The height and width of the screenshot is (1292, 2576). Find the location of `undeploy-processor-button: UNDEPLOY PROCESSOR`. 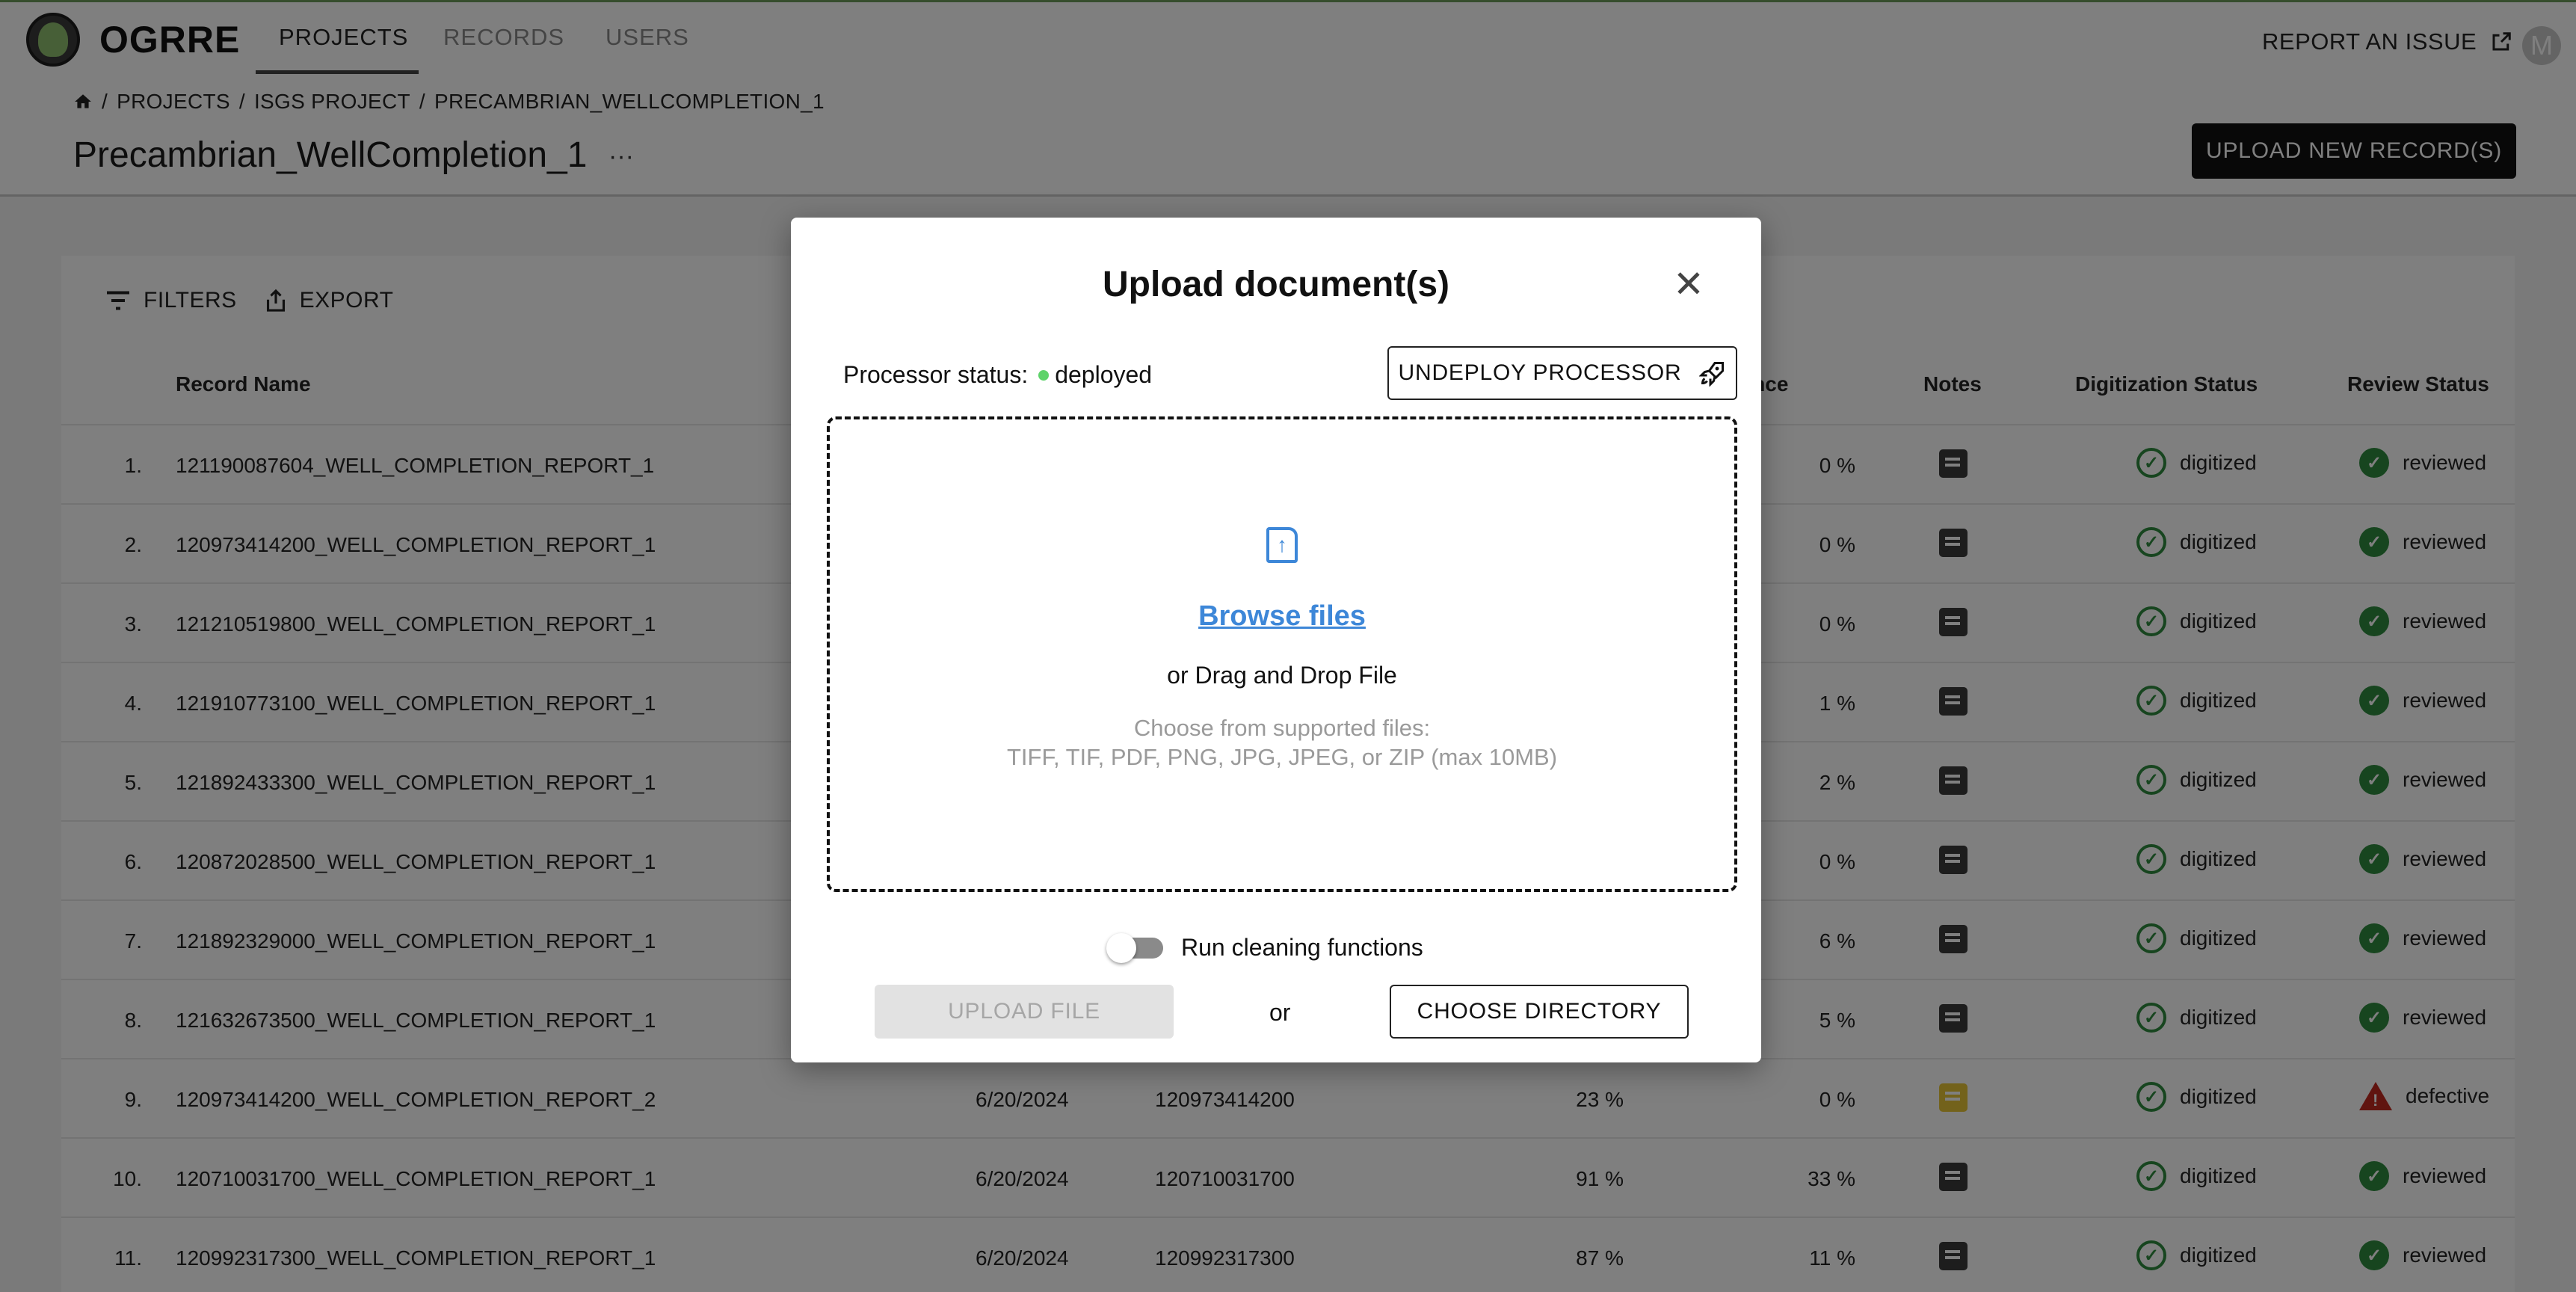

undeploy-processor-button: UNDEPLOY PROCESSOR is located at coordinates (1562, 373).